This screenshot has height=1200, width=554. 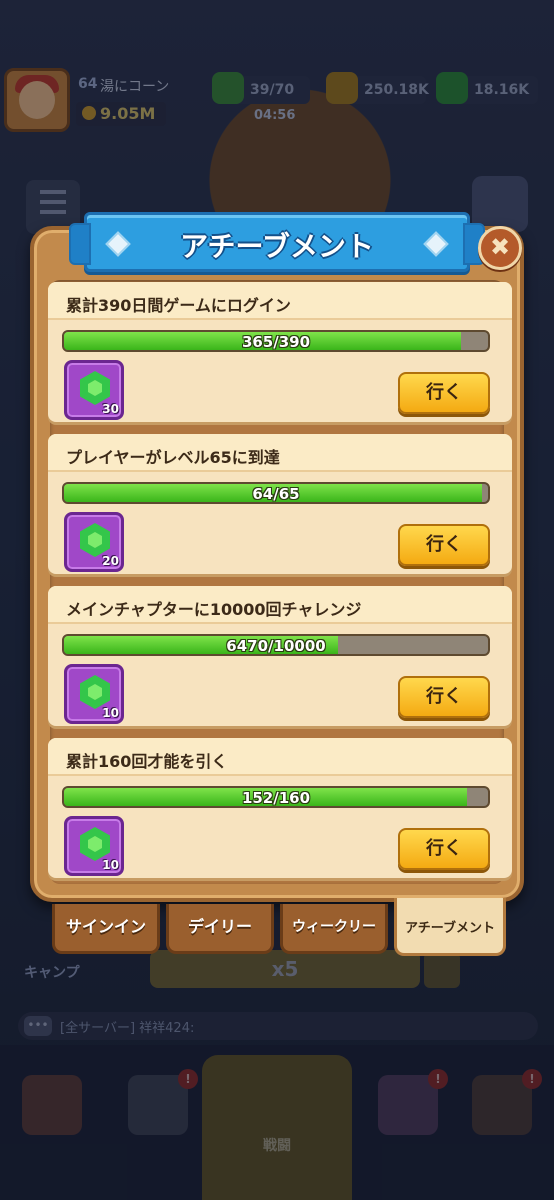 I want to click on progress-text: 152/160, so click(x=276, y=798).